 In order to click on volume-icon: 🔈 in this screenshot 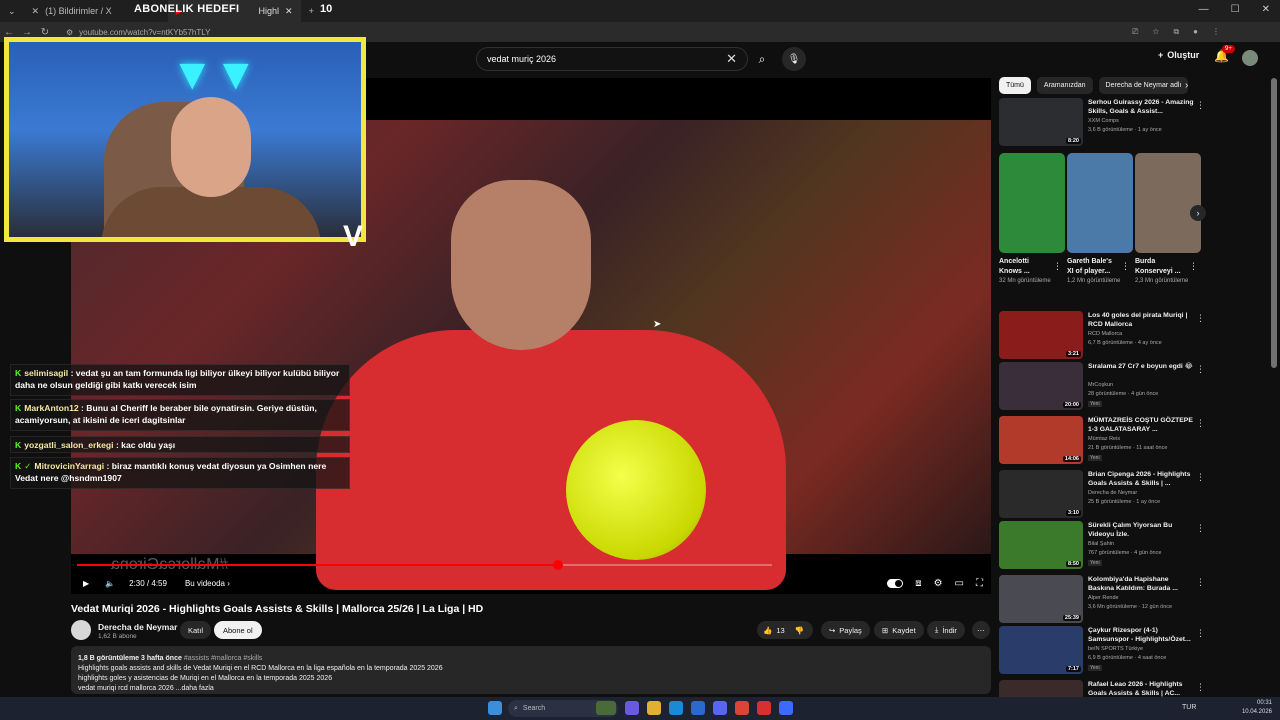, I will do `click(110, 583)`.